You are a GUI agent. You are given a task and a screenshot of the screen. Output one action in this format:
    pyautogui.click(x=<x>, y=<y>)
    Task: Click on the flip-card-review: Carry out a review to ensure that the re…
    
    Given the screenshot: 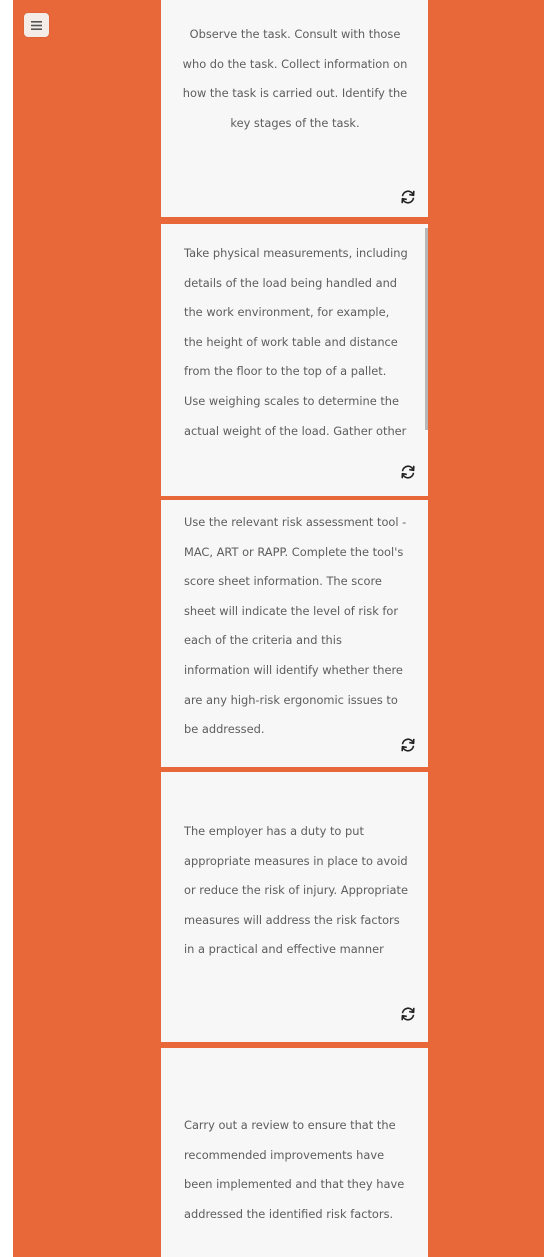 What is the action you would take?
    pyautogui.click(x=294, y=1152)
    